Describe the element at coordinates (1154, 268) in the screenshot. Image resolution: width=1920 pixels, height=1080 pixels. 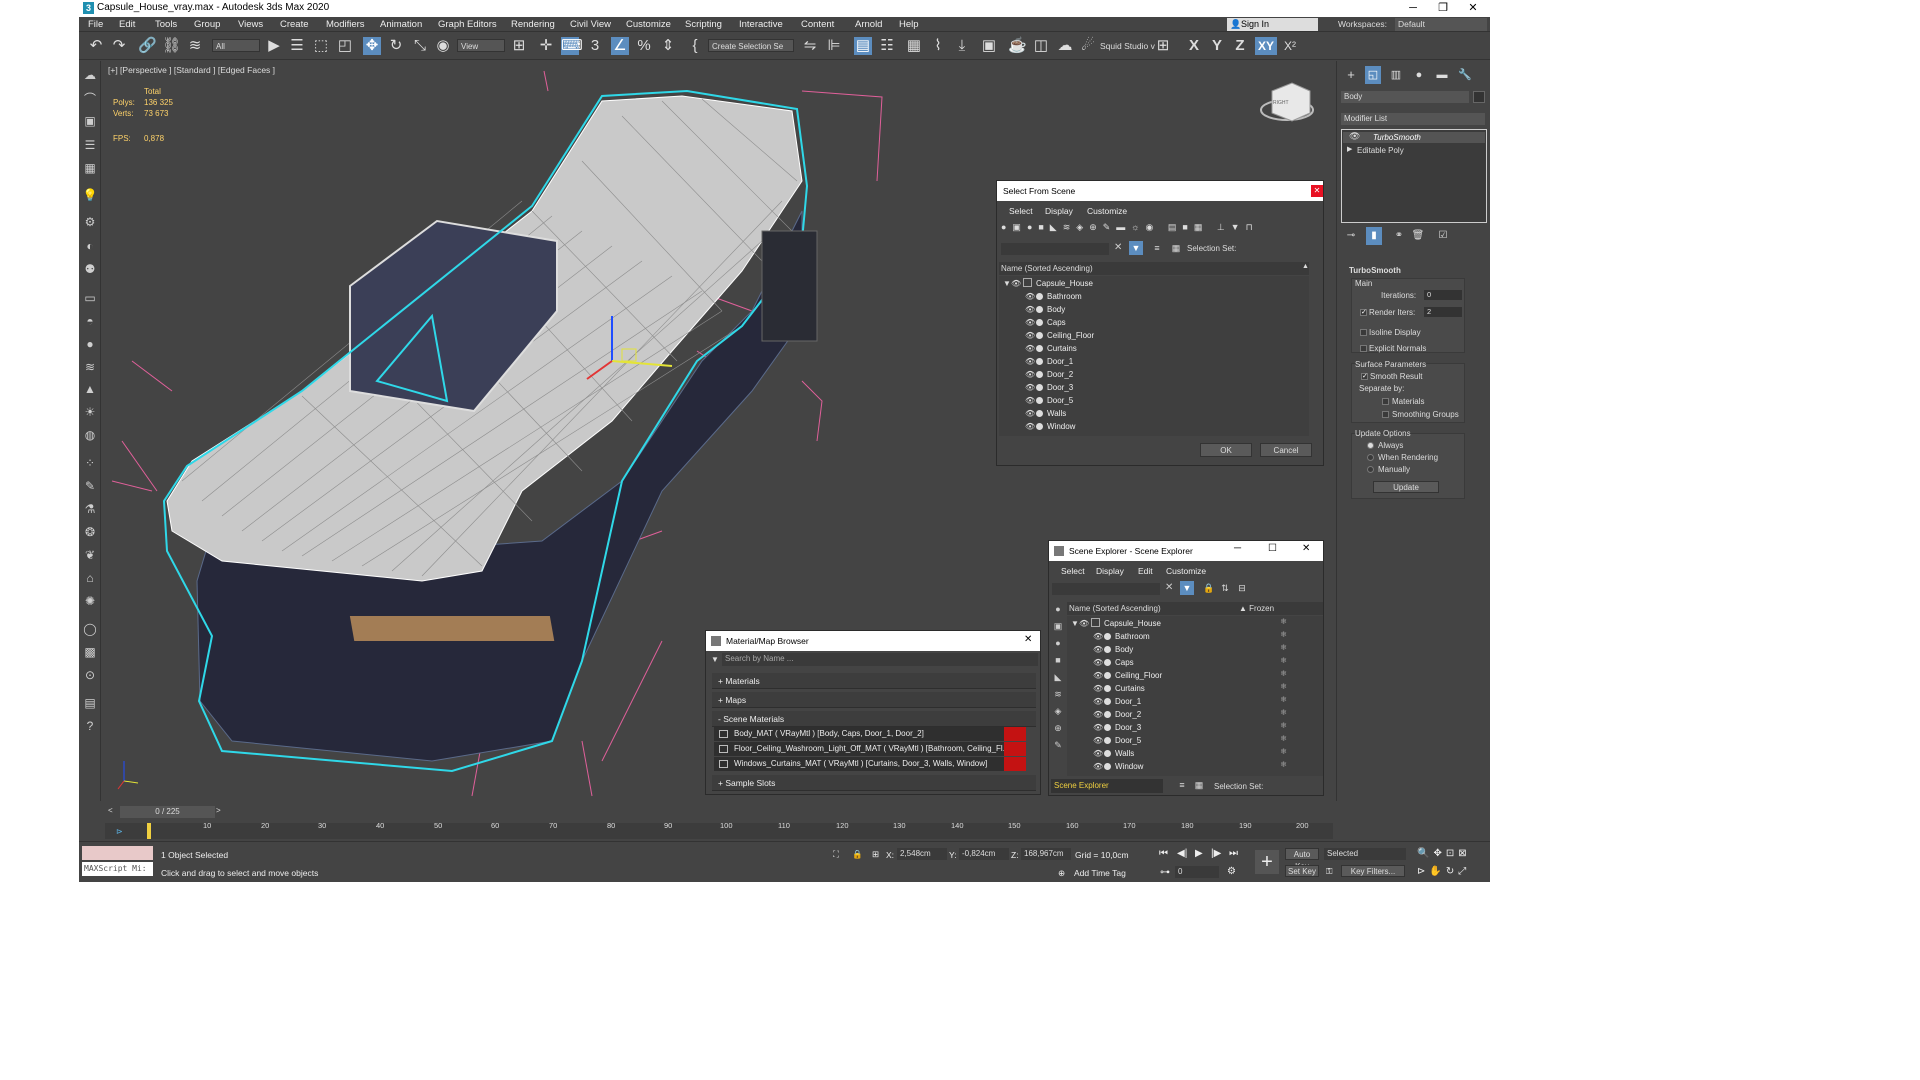
I see `sfs-column-header: Name (Sorted Ascending)` at that location.